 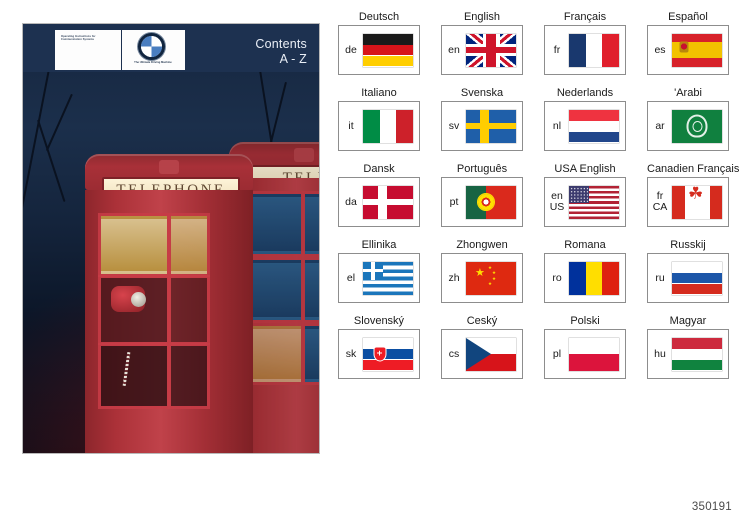 I want to click on language-cell-de: Deutsch de, so click(x=379, y=42).